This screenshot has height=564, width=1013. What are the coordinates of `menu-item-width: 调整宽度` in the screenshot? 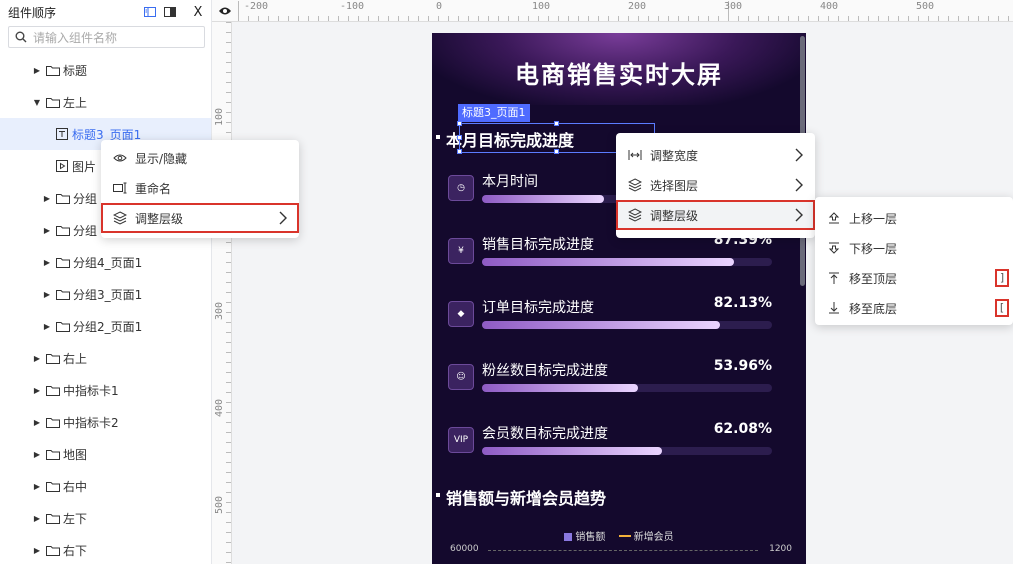 It's located at (715, 155).